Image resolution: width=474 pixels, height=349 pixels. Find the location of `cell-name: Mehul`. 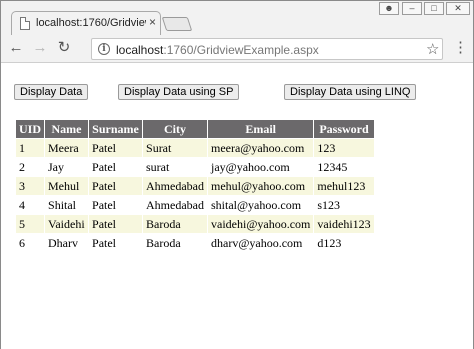

cell-name: Mehul is located at coordinates (67, 186).